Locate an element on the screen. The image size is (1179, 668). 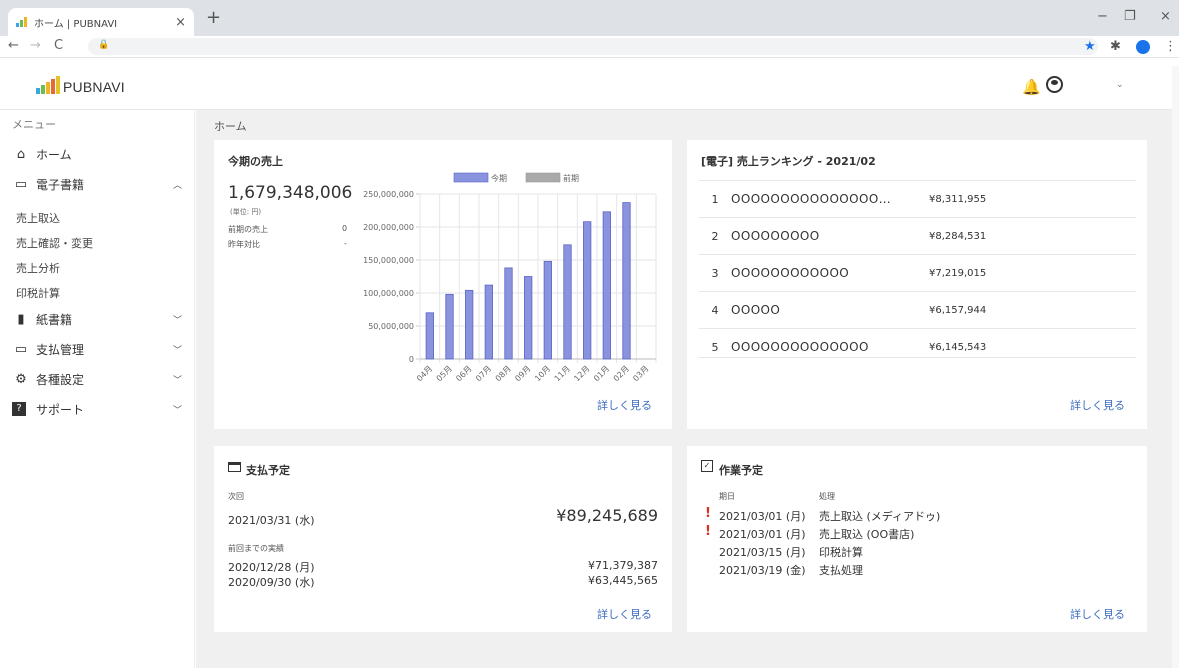
ranking-row: 2 OOOOOOOOO ¥8,284,531 is located at coordinates (917, 235).